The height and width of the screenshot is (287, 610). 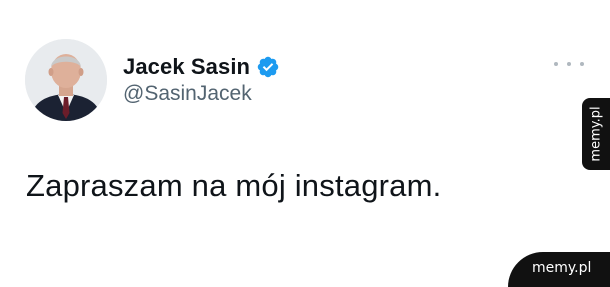 What do you see at coordinates (234, 185) in the screenshot?
I see `tweet-text: Zapraszam na mój instagram.` at bounding box center [234, 185].